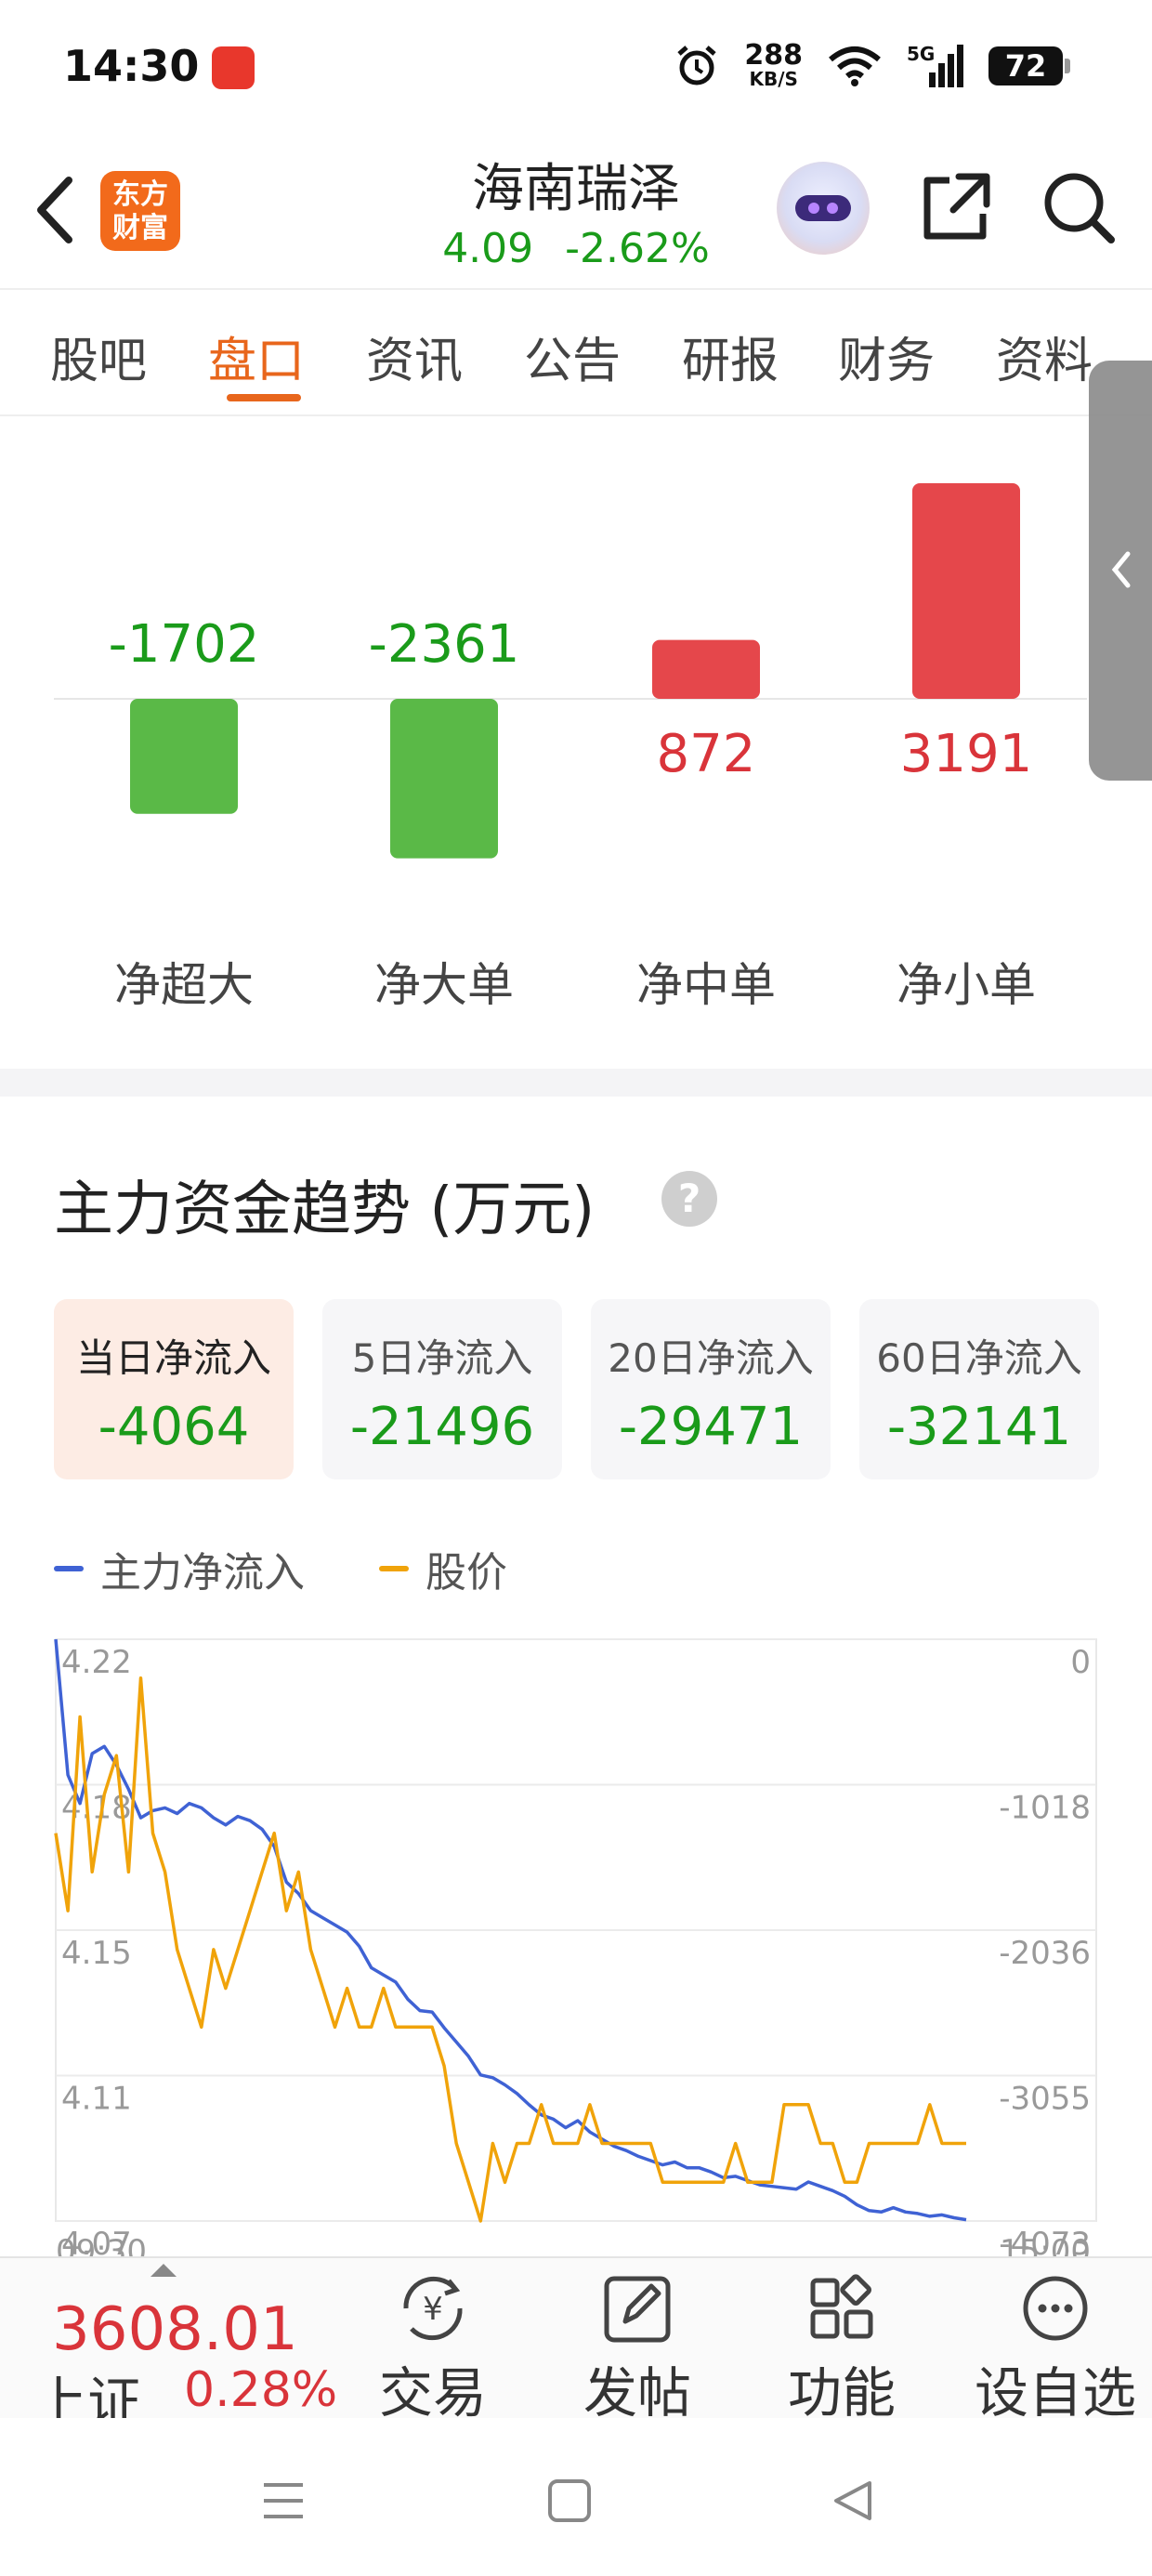 The height and width of the screenshot is (2576, 1152). I want to click on flow-value-label: 872, so click(706, 754).